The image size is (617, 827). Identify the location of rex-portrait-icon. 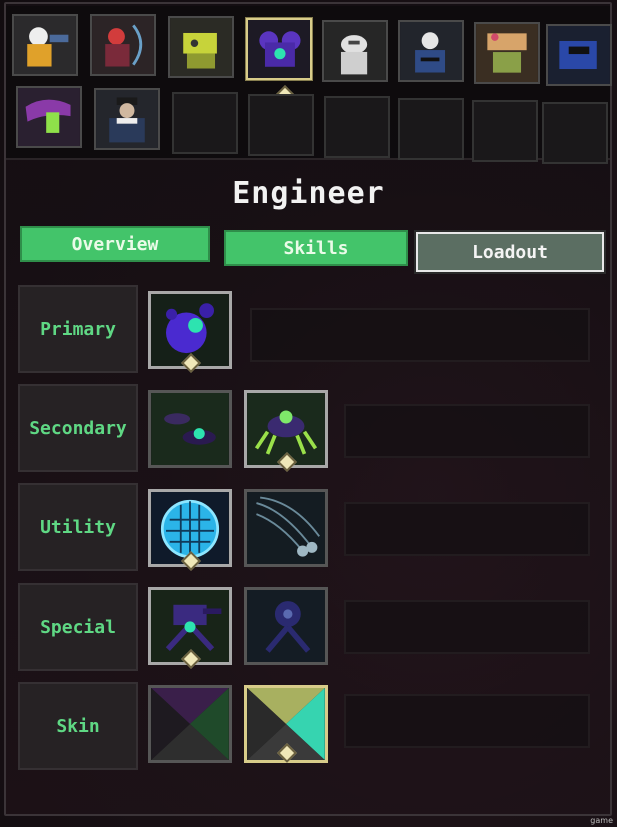
(507, 53).